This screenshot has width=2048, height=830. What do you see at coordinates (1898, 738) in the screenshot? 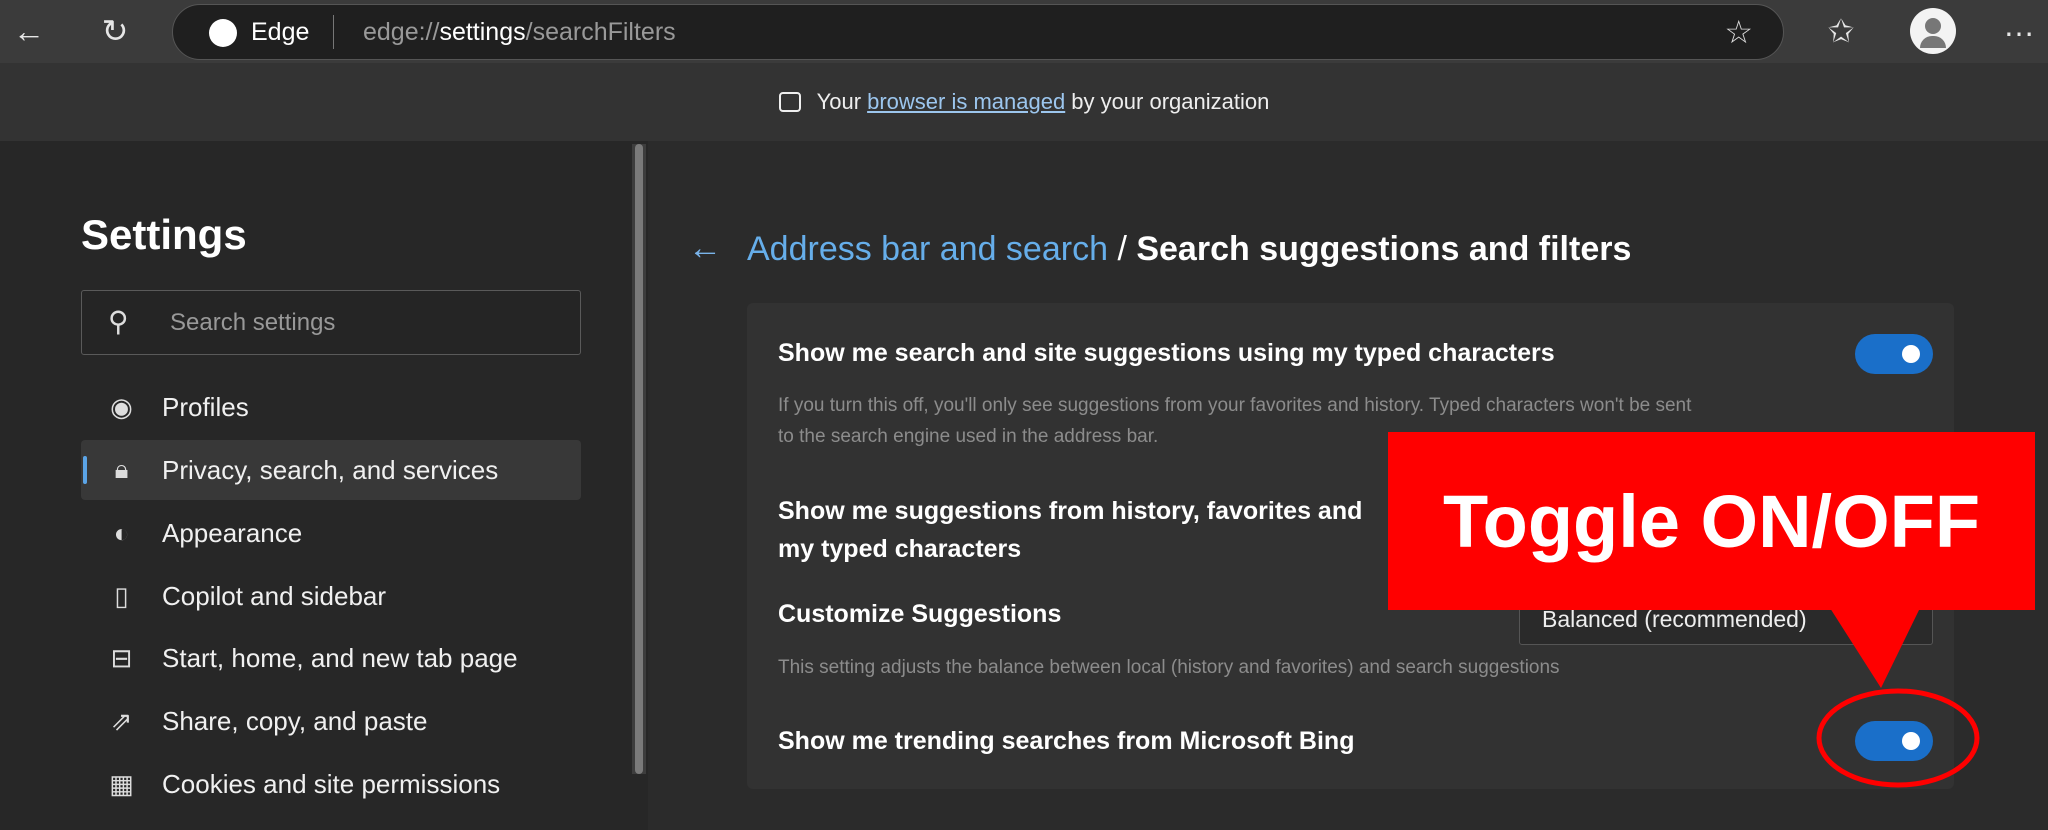
I see `highlight-circle` at bounding box center [1898, 738].